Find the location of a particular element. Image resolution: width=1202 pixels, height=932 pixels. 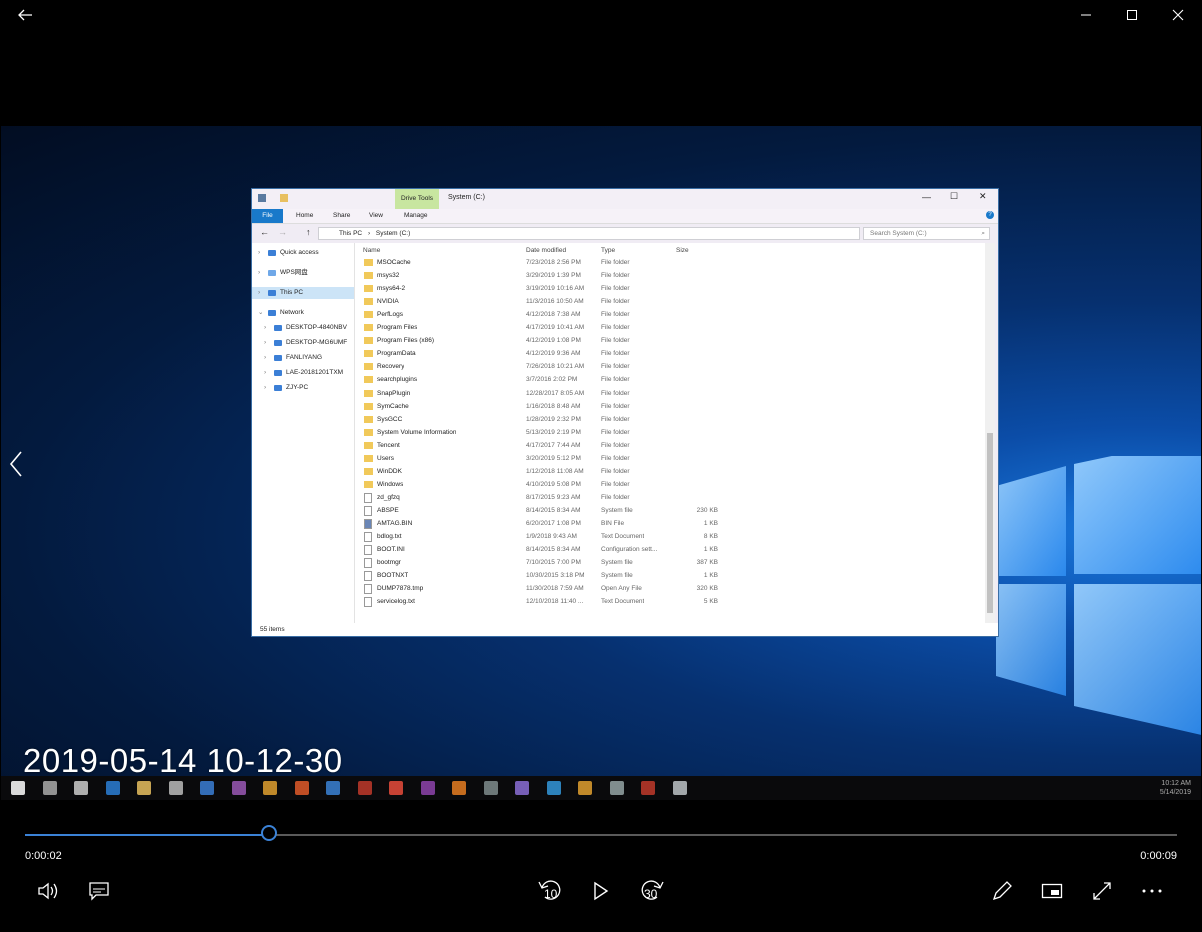

nav-item-desktop-4840nbv: › DESKTOP-4840NBV is located at coordinates (303, 328).